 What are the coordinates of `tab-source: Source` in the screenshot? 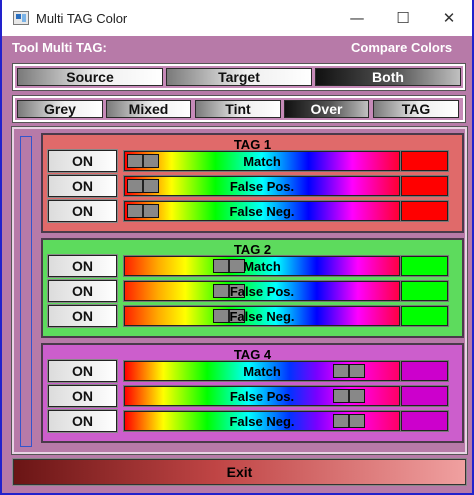 It's located at (90, 77).